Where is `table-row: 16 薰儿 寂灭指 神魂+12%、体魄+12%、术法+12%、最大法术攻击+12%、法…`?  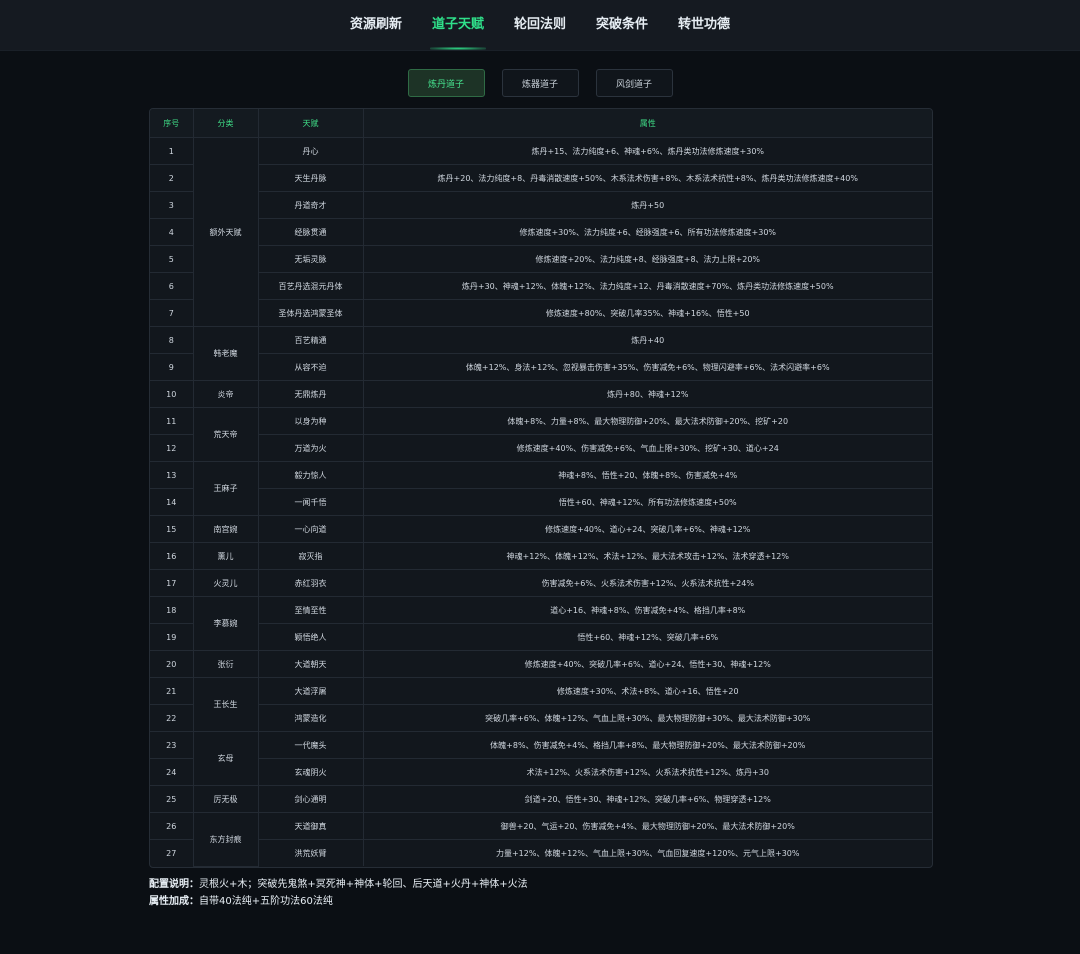
table-row: 16 薰儿 寂灭指 神魂+12%、体魄+12%、术法+12%、最大法术攻击+12%、法… is located at coordinates (541, 556).